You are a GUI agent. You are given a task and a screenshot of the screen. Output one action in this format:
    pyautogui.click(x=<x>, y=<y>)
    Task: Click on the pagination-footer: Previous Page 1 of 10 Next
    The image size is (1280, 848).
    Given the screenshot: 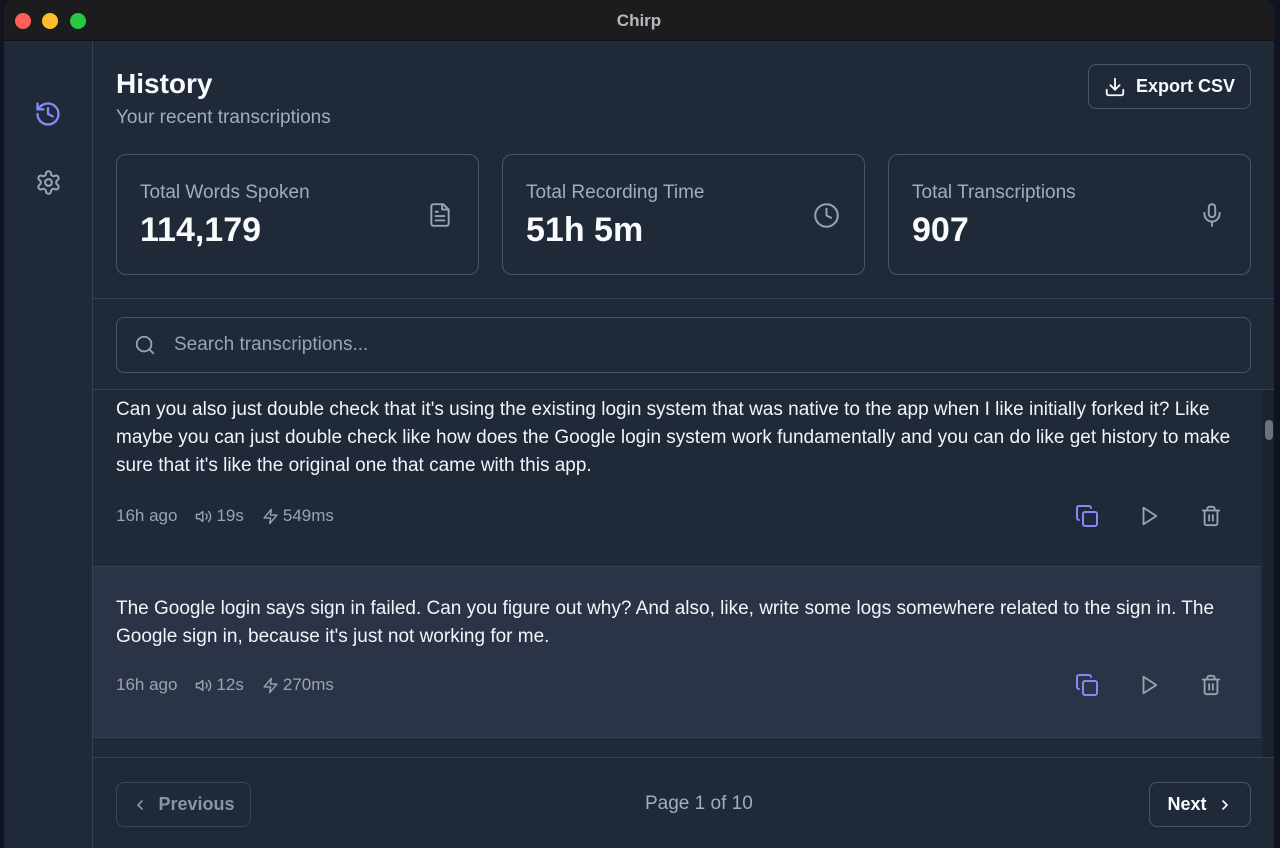 What is the action you would take?
    pyautogui.click(x=683, y=803)
    